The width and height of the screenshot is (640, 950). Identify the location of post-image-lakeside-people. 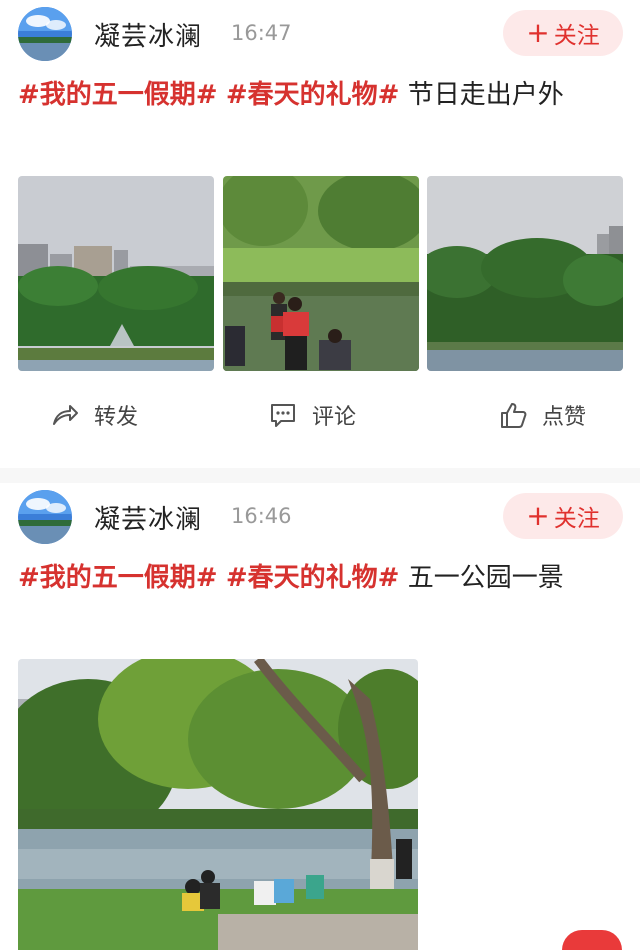
(321, 273).